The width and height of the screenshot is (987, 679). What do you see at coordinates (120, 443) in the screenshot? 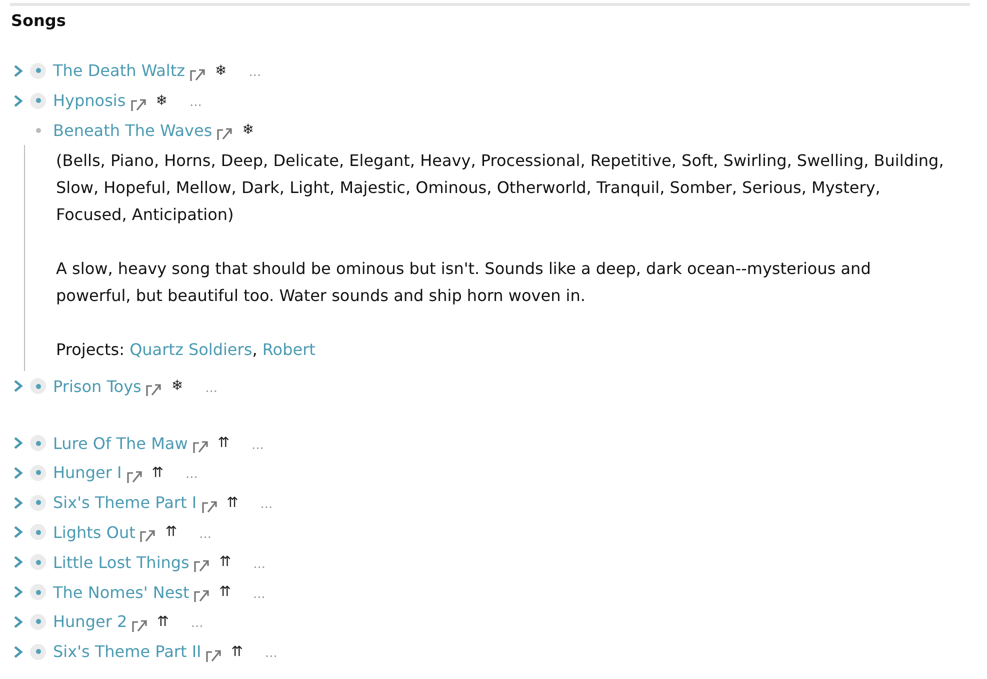
I see `song-link: Lure Of The Maw` at bounding box center [120, 443].